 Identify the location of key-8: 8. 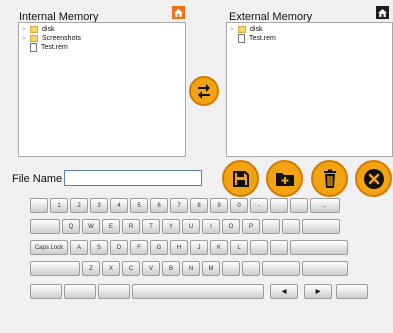
(199, 205).